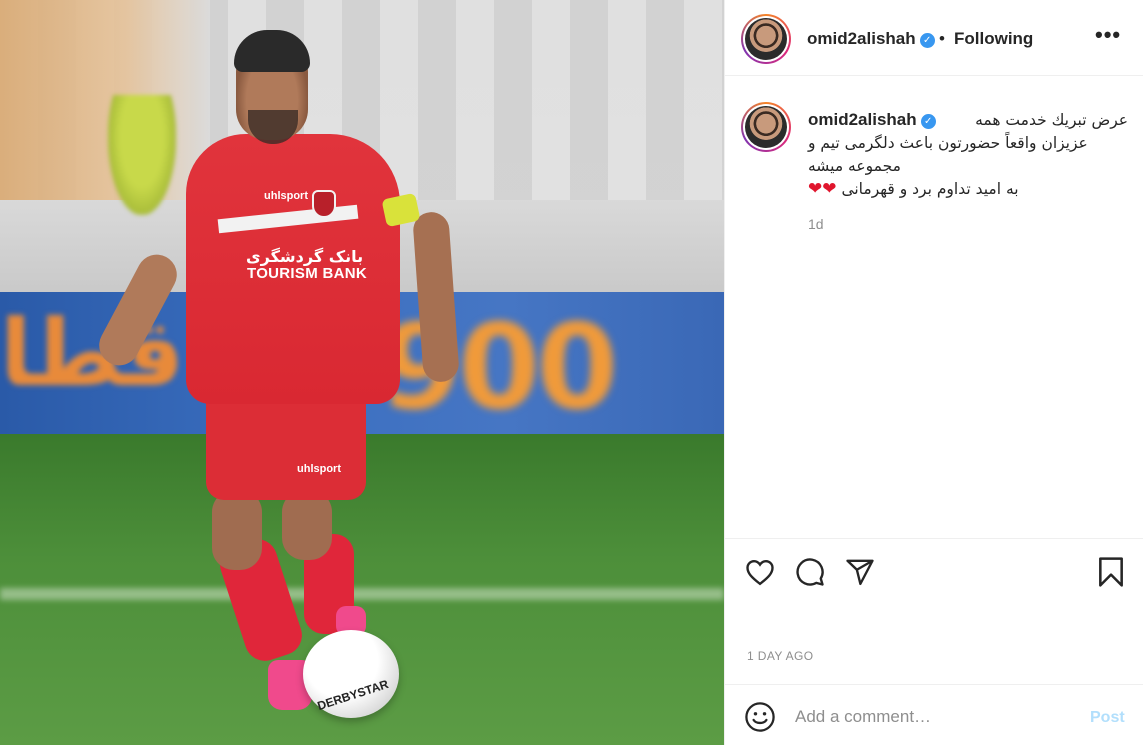  Describe the element at coordinates (142, 155) in the screenshot. I see `steward-figure` at that location.